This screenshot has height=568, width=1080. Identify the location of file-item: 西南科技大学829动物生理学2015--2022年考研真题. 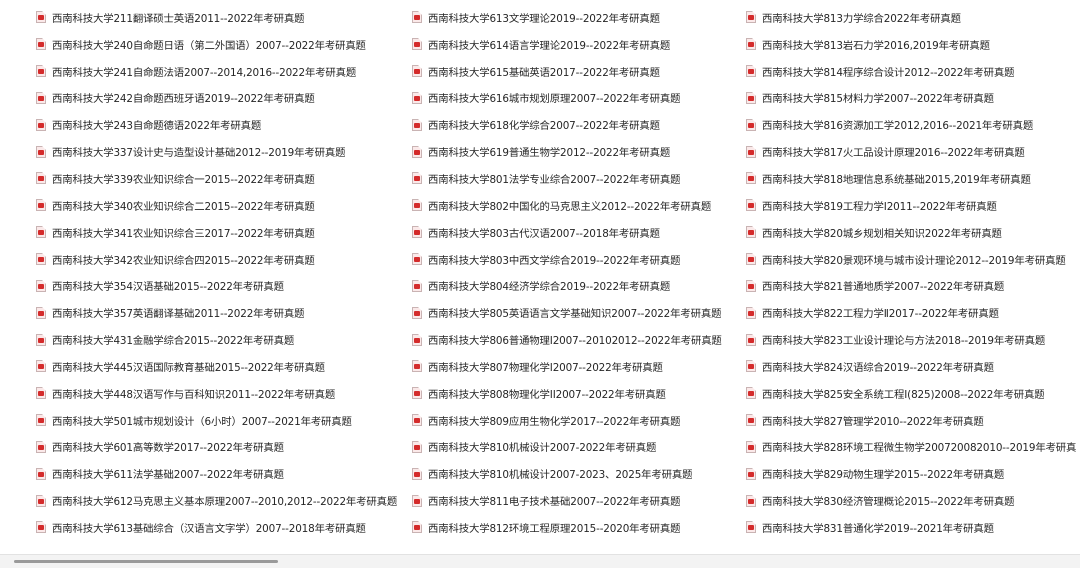
(911, 473).